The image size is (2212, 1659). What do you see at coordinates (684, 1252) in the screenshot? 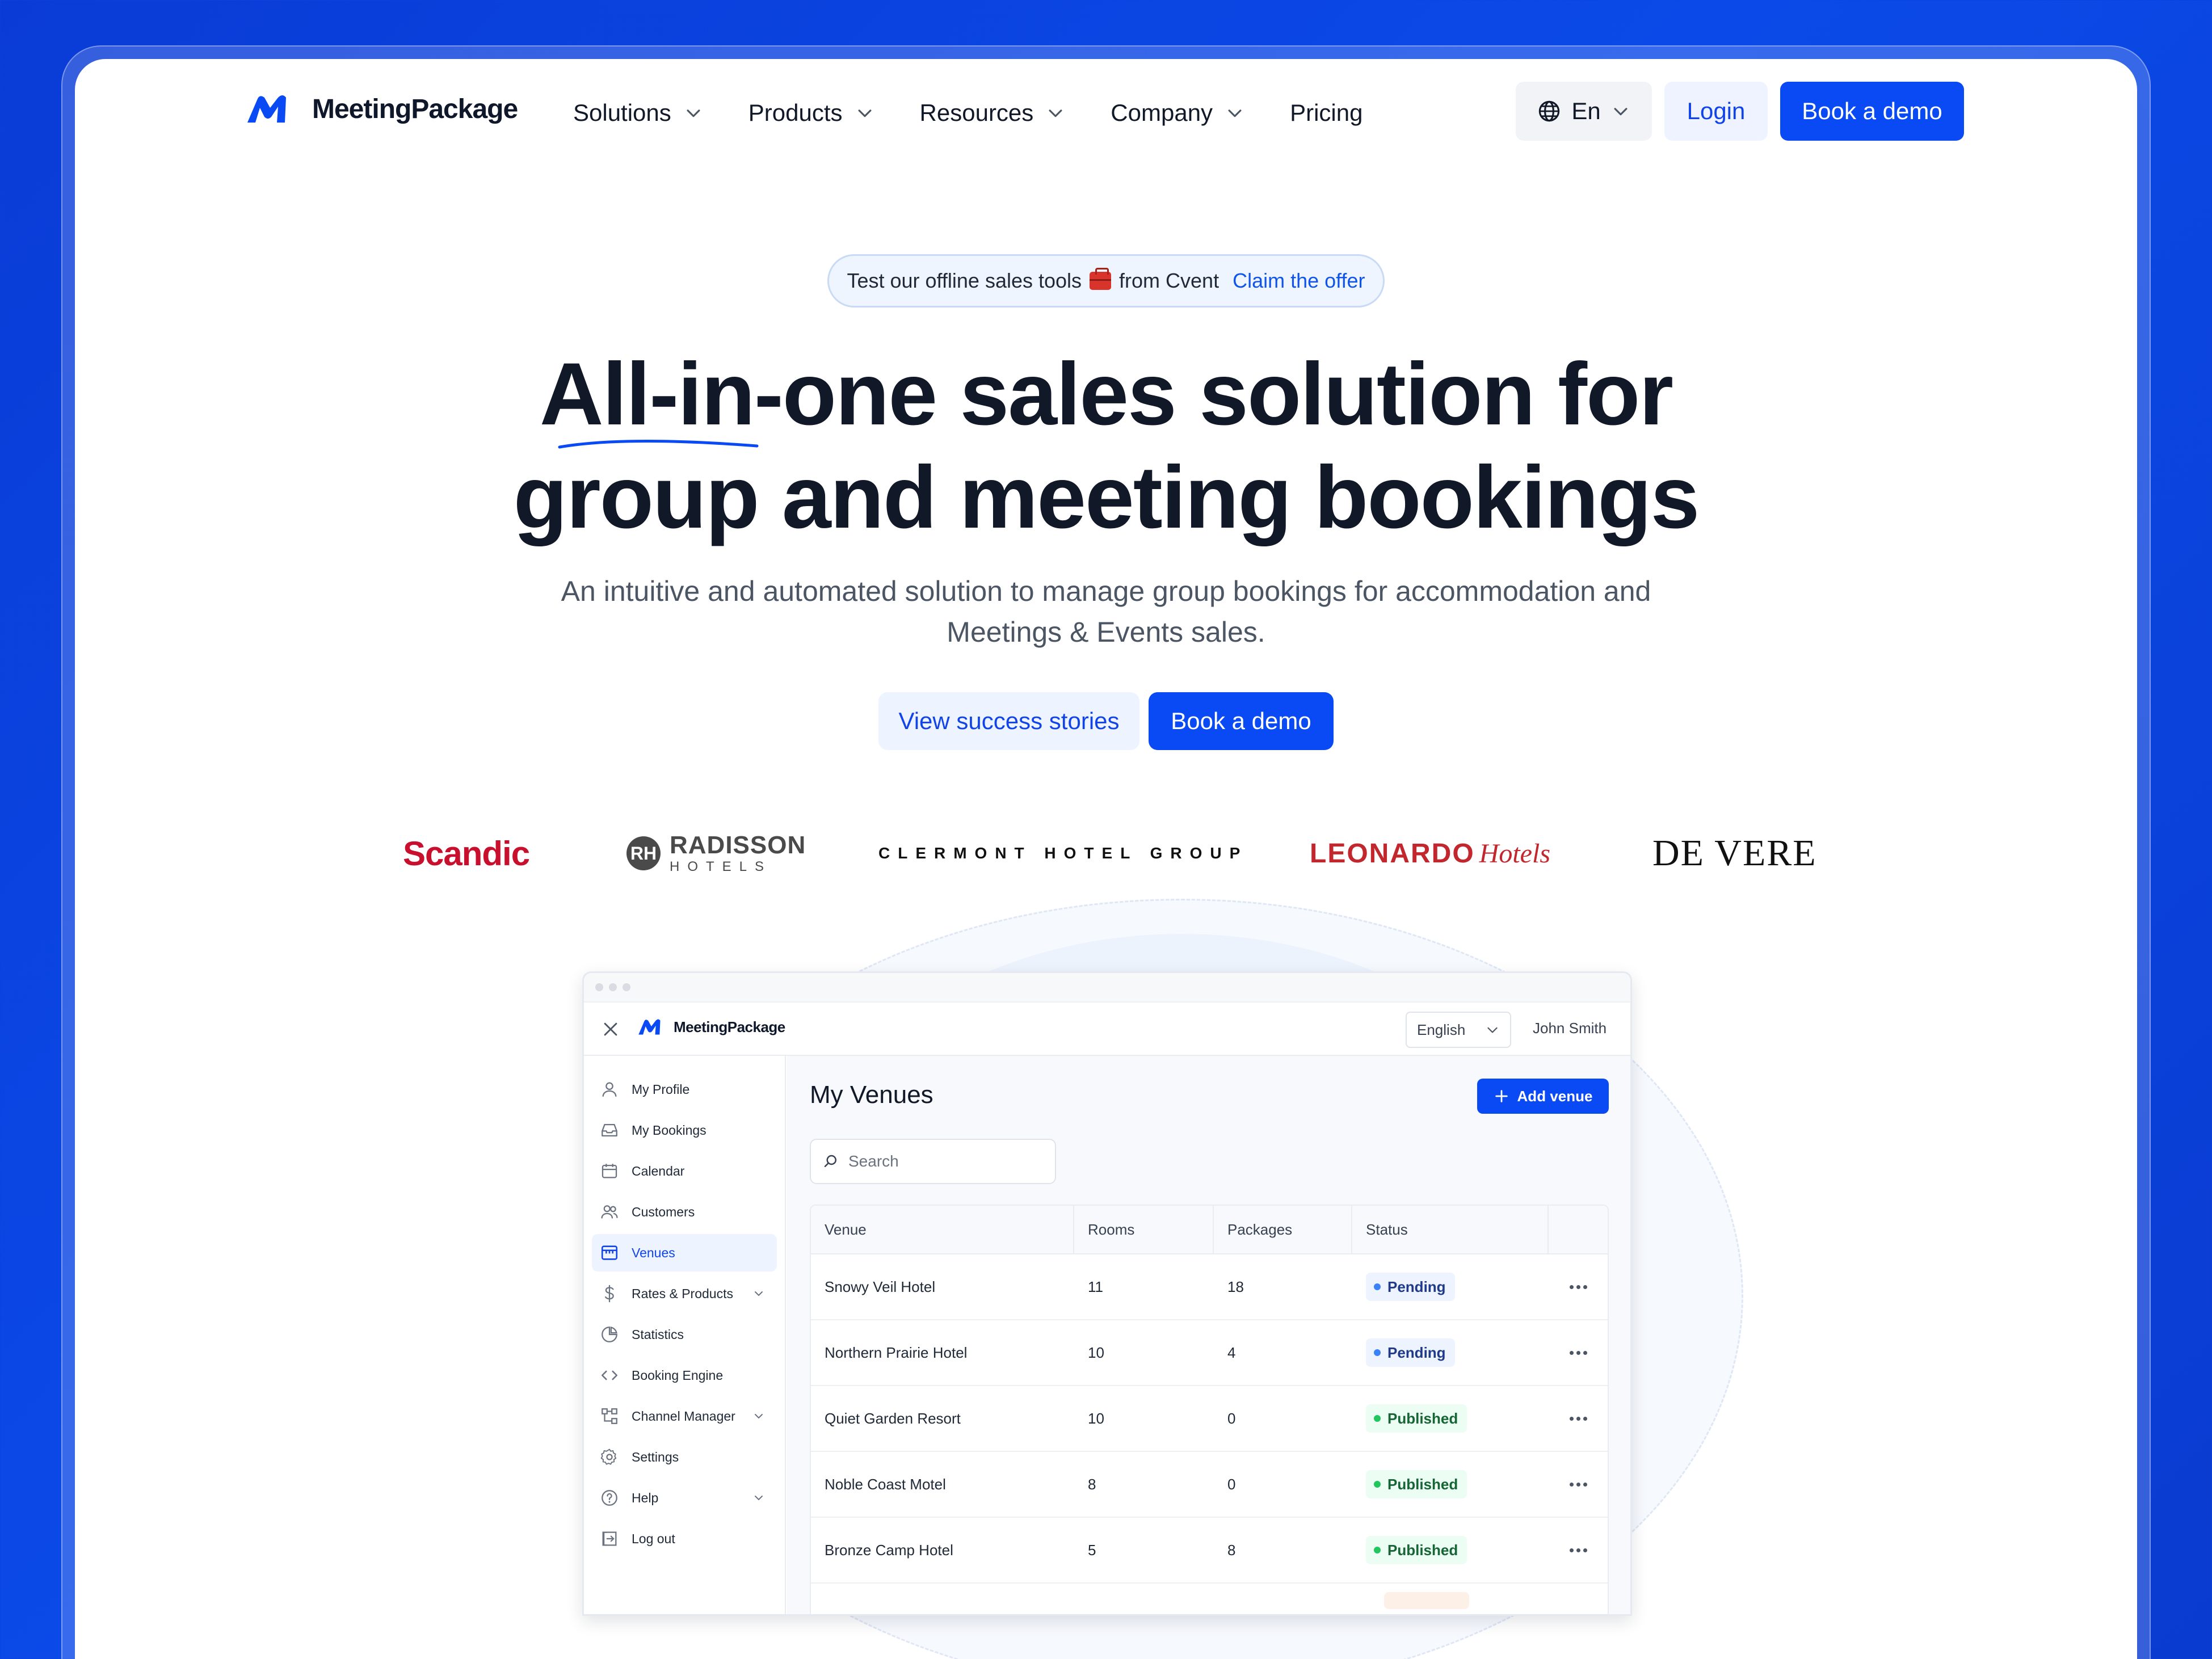
I see `sidebar-item-venues: Venues` at bounding box center [684, 1252].